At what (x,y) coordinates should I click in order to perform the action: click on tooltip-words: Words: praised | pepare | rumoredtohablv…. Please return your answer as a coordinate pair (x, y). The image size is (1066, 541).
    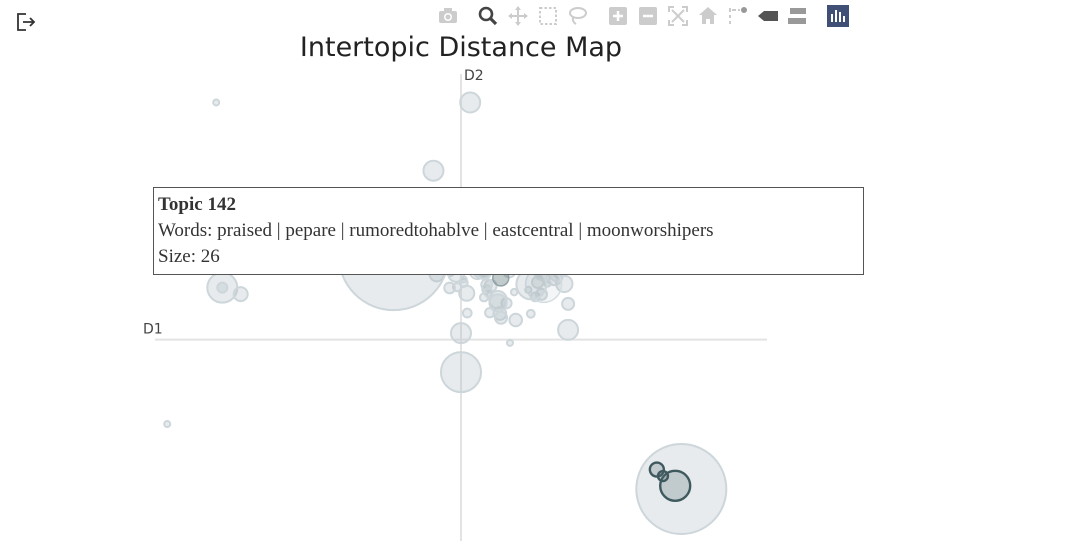
    Looking at the image, I should click on (436, 230).